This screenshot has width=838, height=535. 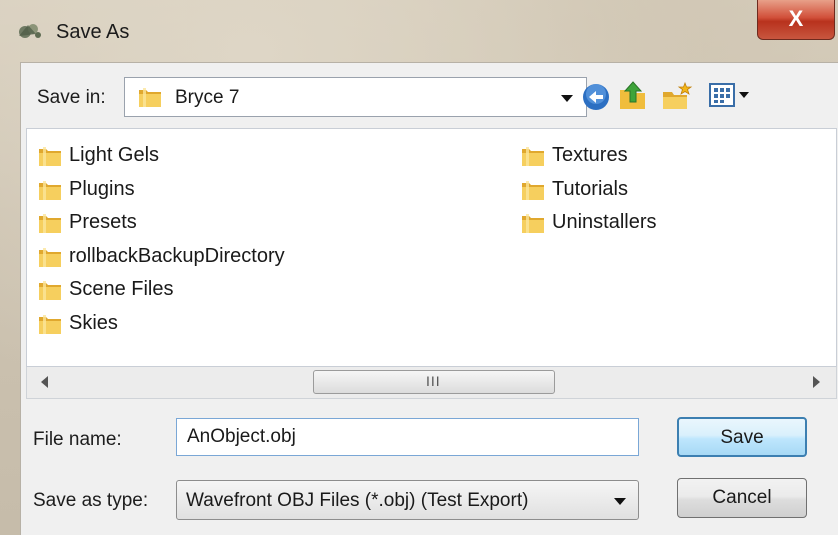 I want to click on close-icon: X, so click(x=796, y=18).